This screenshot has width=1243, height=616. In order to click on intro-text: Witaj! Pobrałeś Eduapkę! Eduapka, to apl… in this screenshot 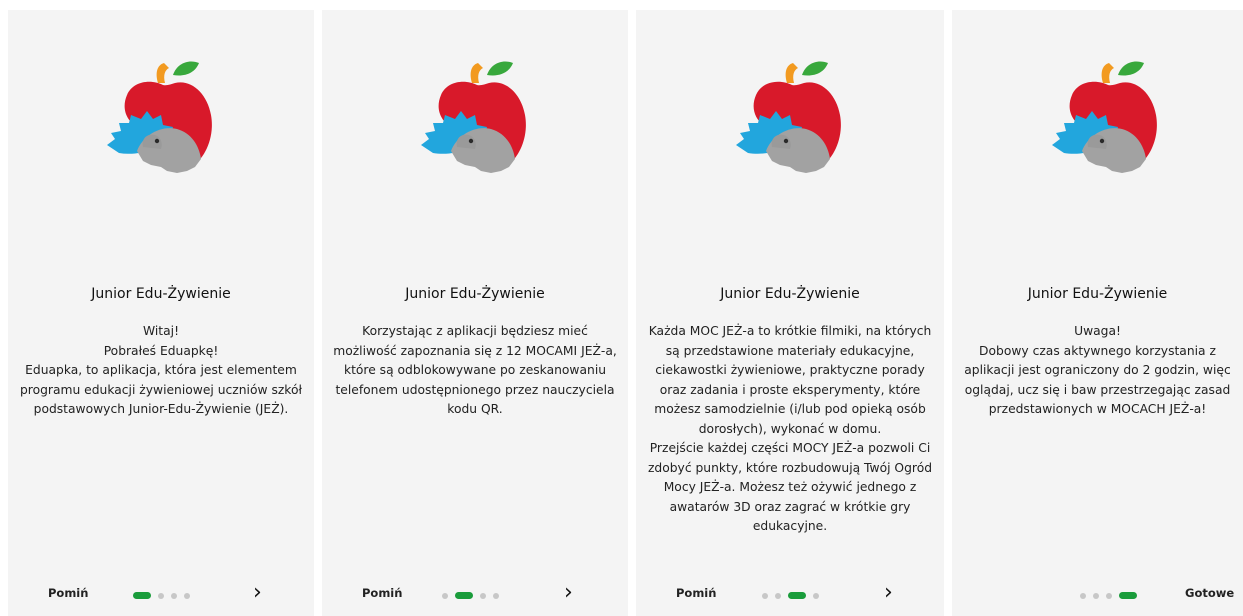, I will do `click(161, 370)`.